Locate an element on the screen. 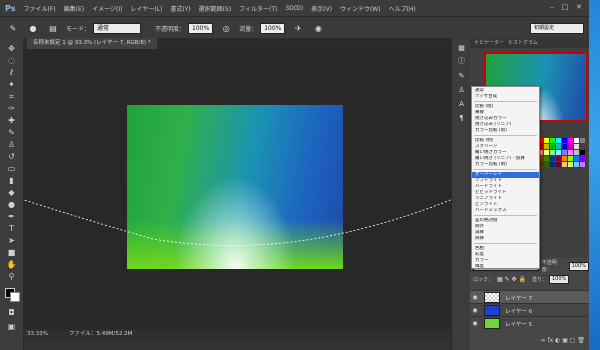  lock-icons: ▦ ✎ ✥ 🔒 is located at coordinates (511, 279).